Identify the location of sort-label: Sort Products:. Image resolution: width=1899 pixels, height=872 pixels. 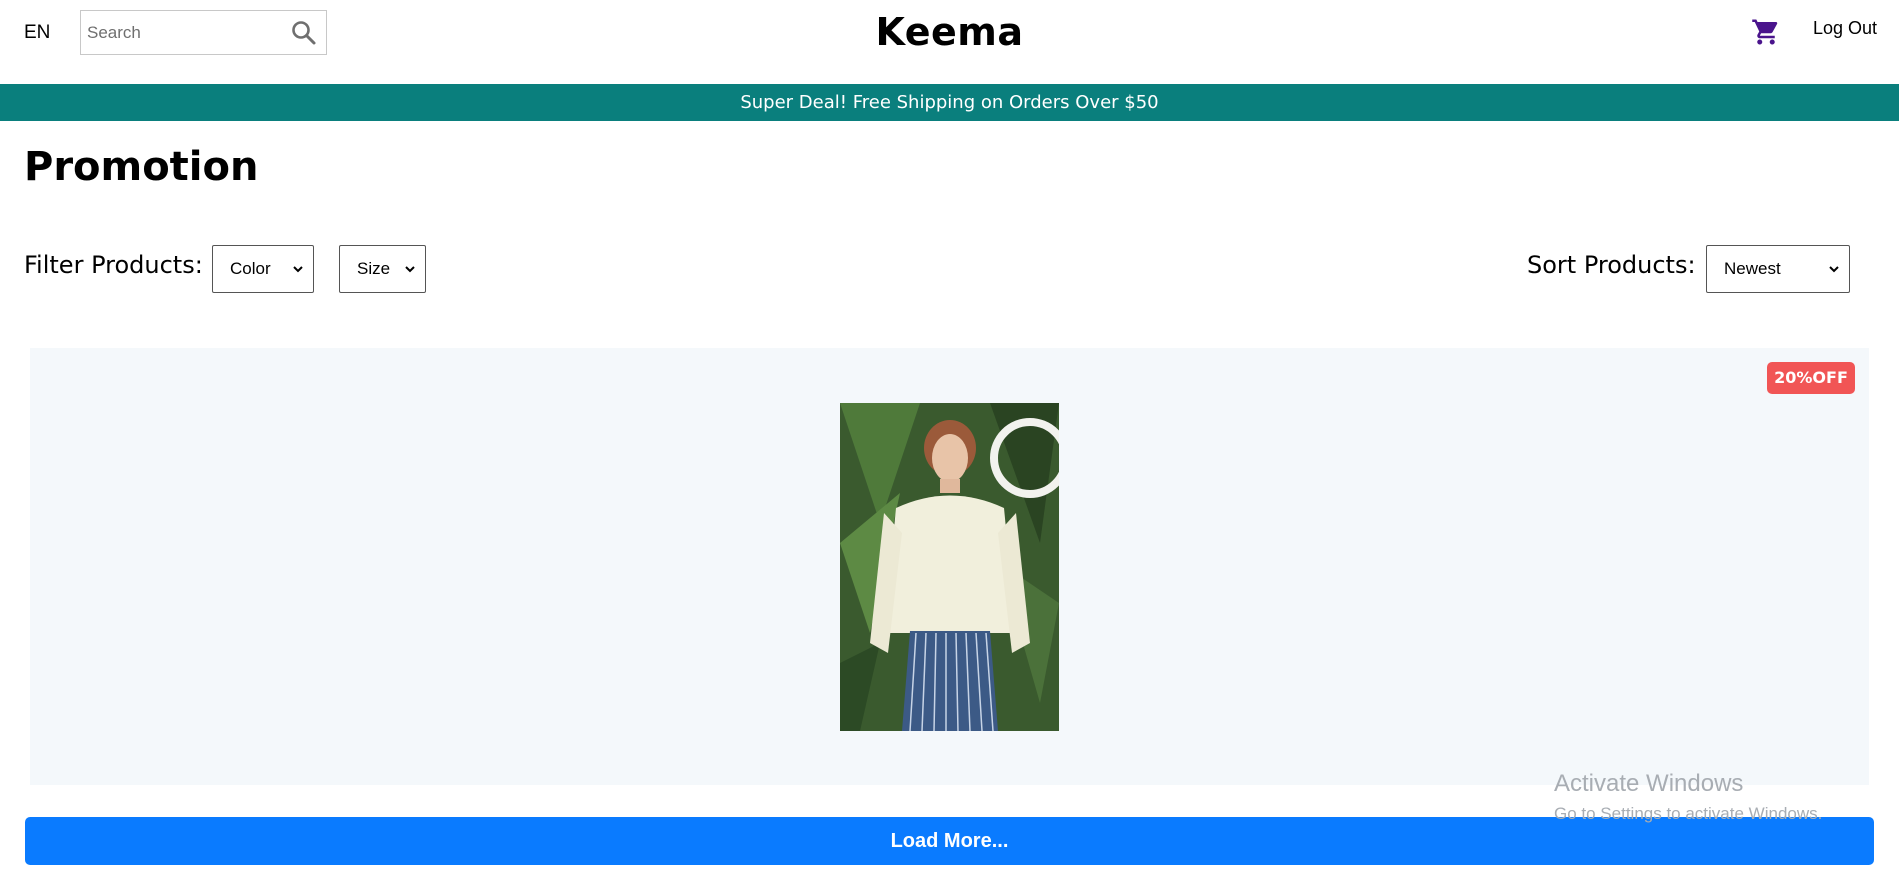
(1611, 265).